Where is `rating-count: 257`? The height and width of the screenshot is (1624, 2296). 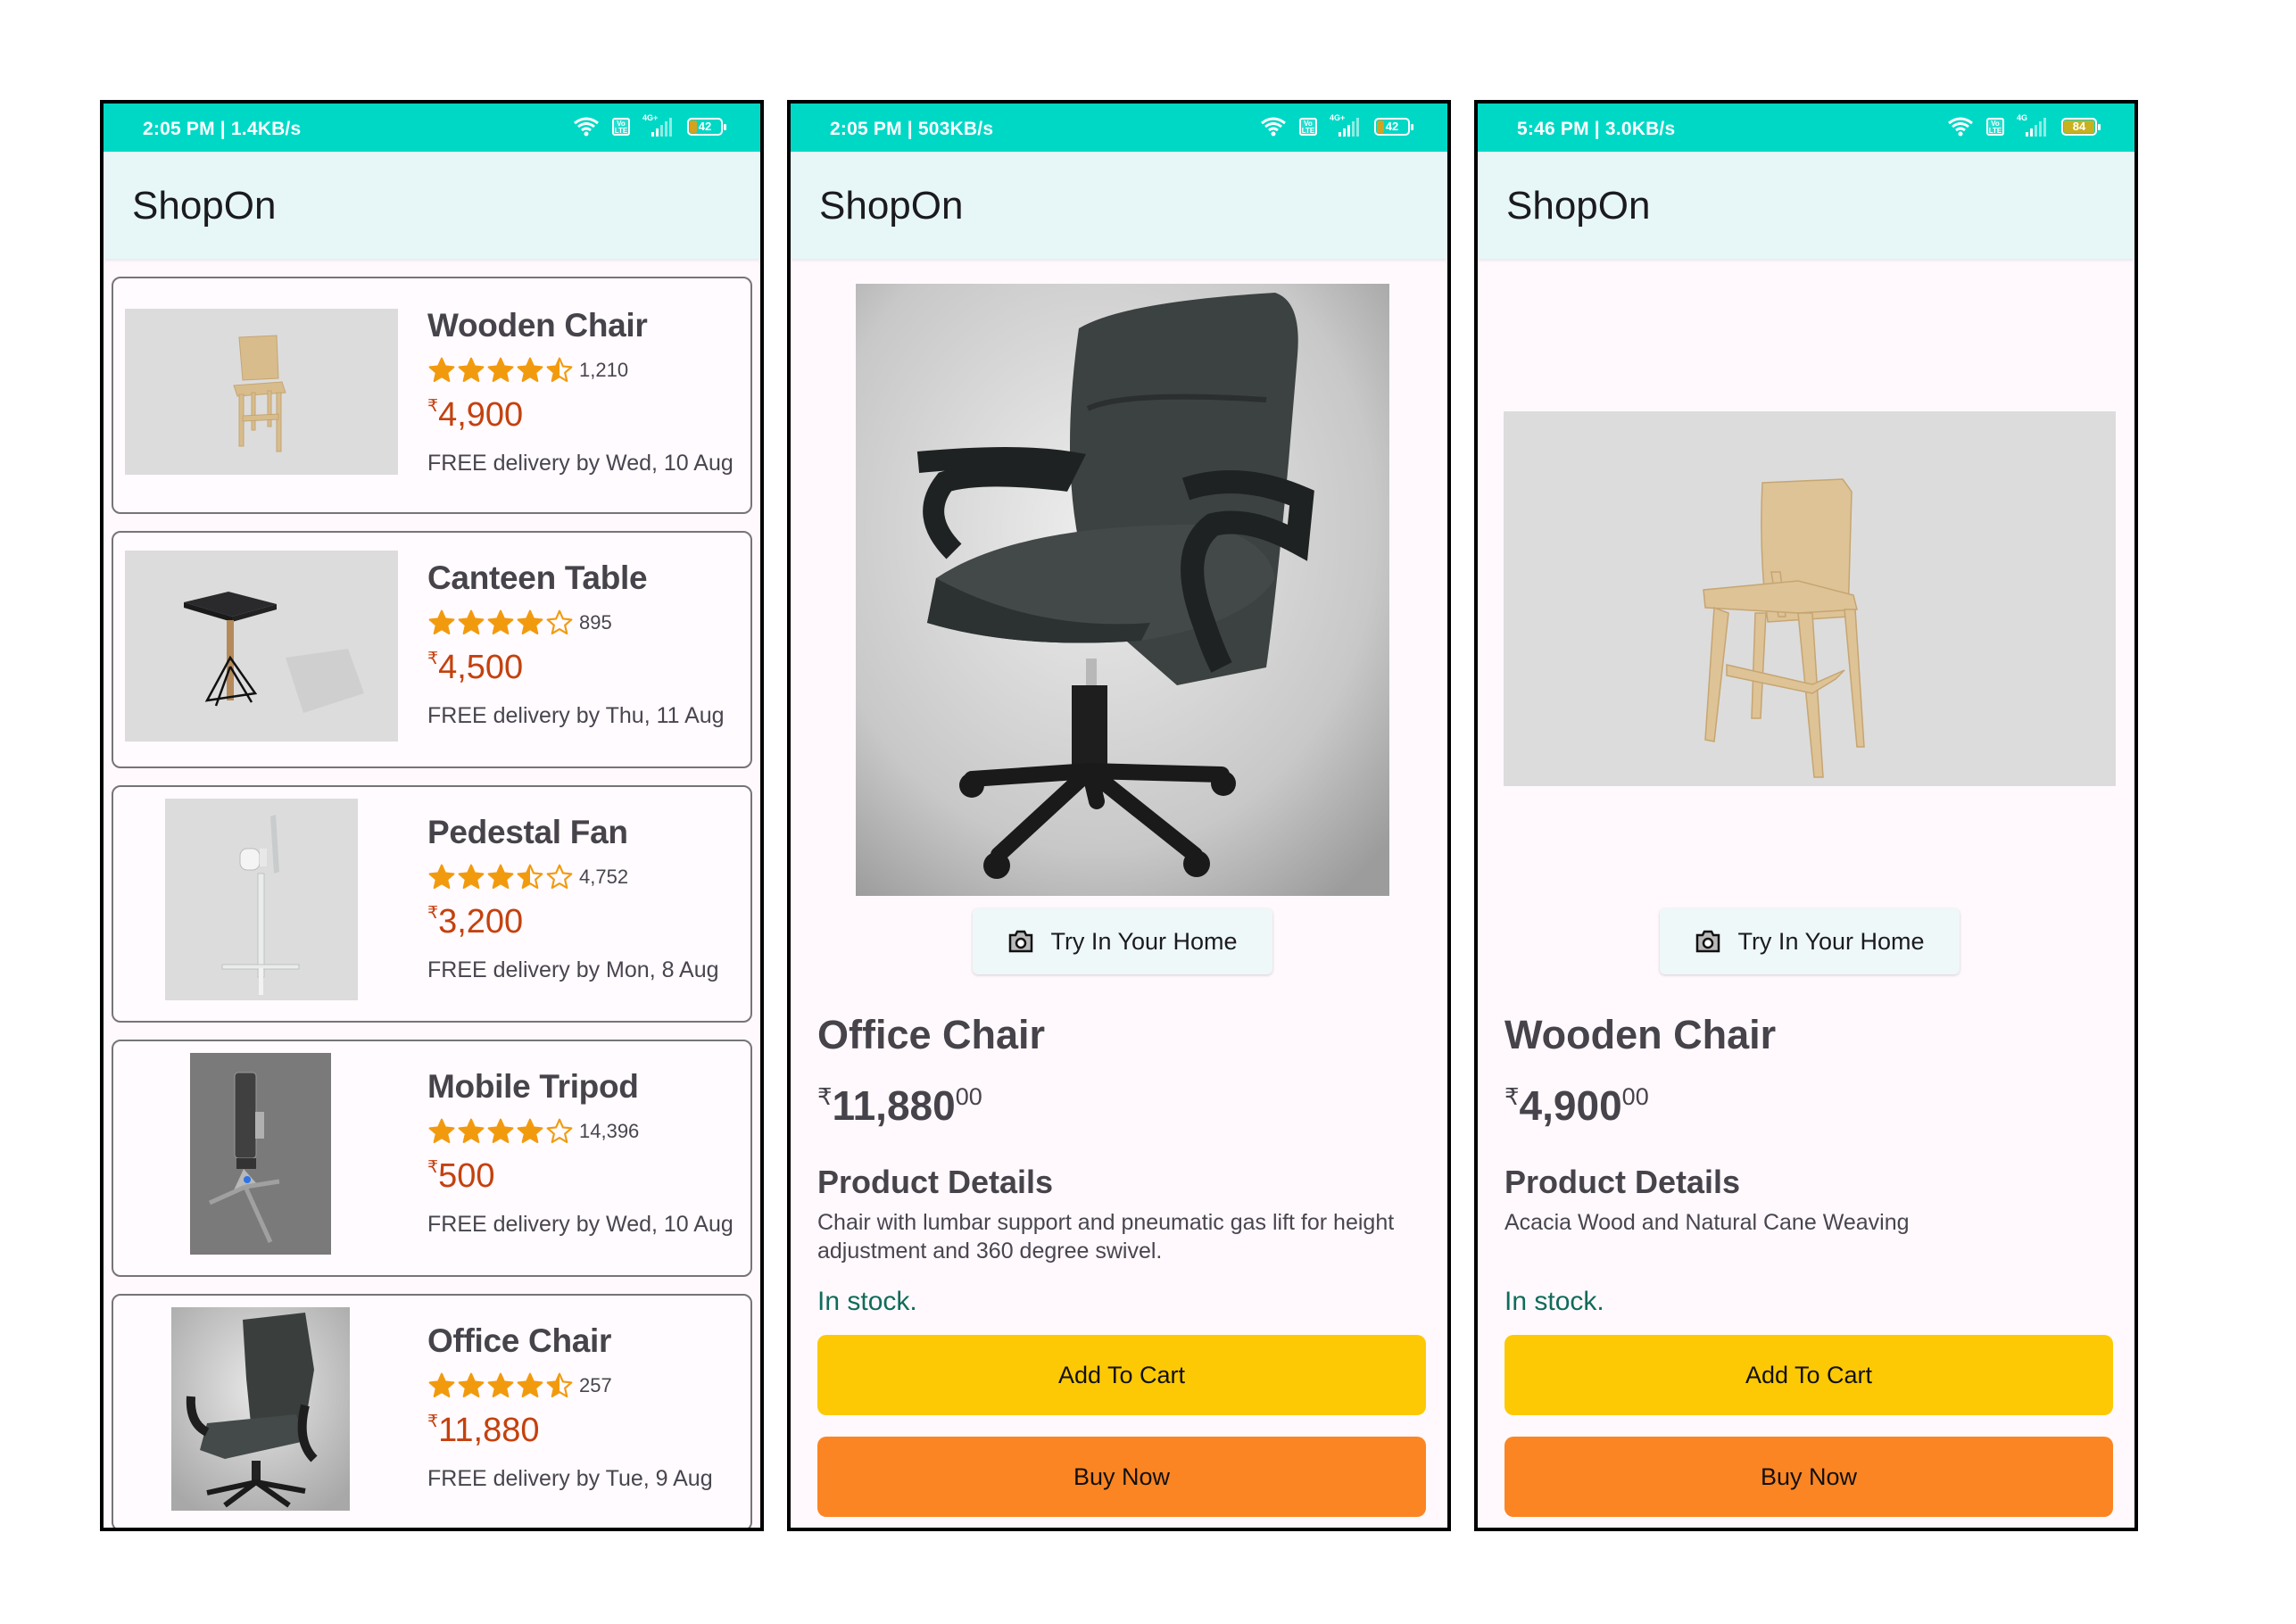 rating-count: 257 is located at coordinates (595, 1385).